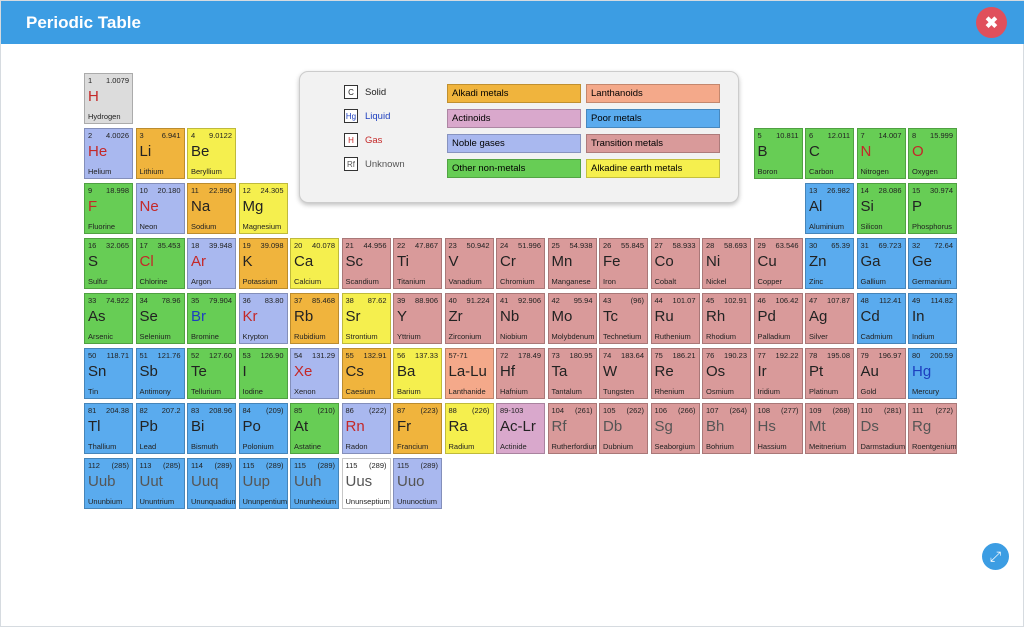 The height and width of the screenshot is (628, 1024). Describe the element at coordinates (469, 263) in the screenshot. I see `element-cell-v: 23 50.942 V Vanadium` at that location.